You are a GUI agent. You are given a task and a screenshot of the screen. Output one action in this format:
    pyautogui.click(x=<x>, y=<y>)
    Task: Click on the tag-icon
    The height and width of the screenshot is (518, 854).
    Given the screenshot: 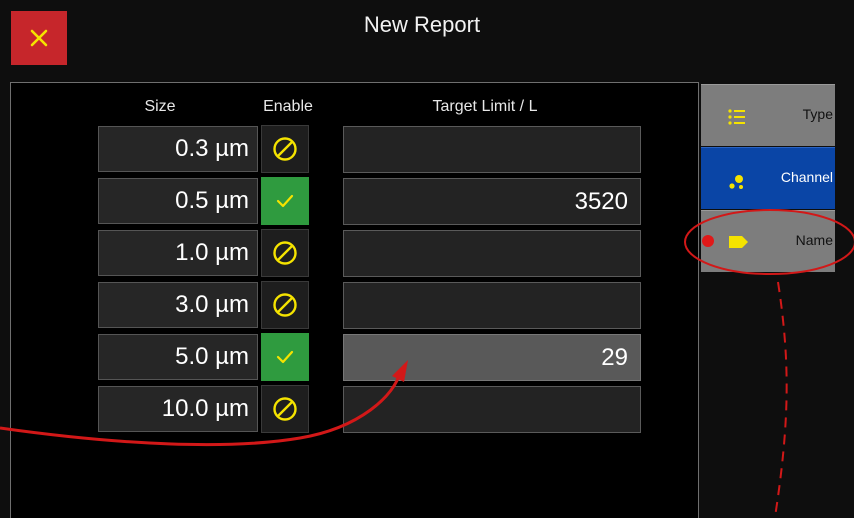 What is the action you would take?
    pyautogui.click(x=738, y=242)
    